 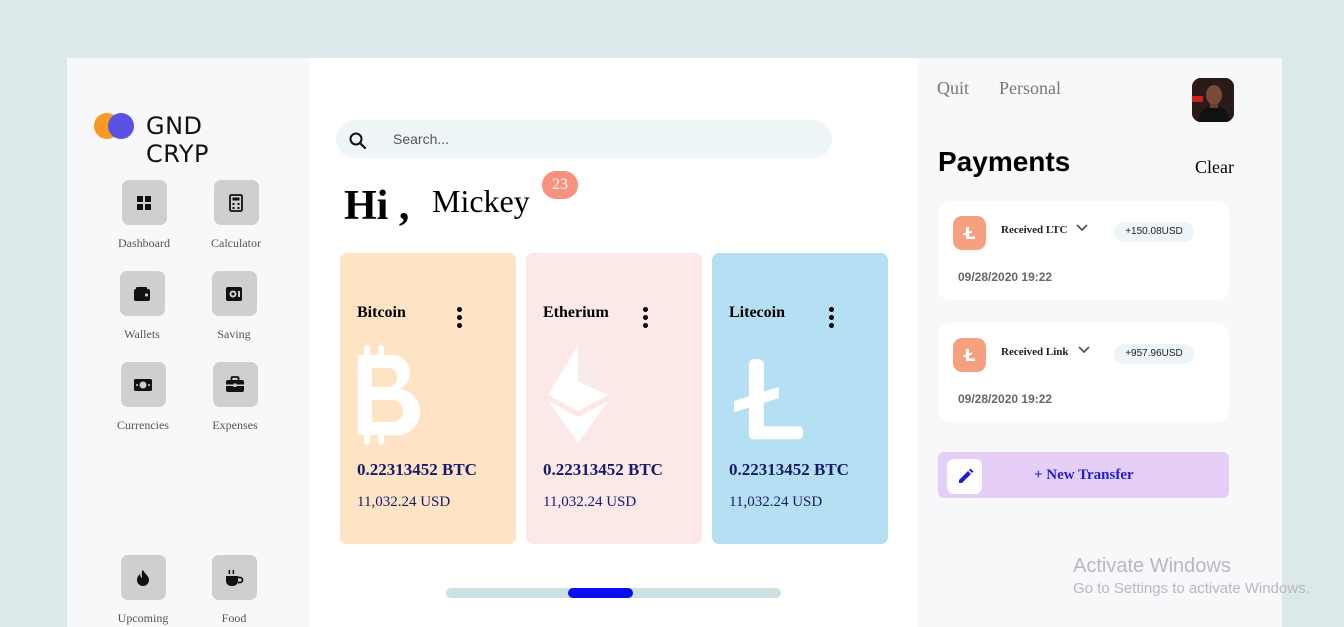 I want to click on sidebar-item-label: Food, so click(x=234, y=618).